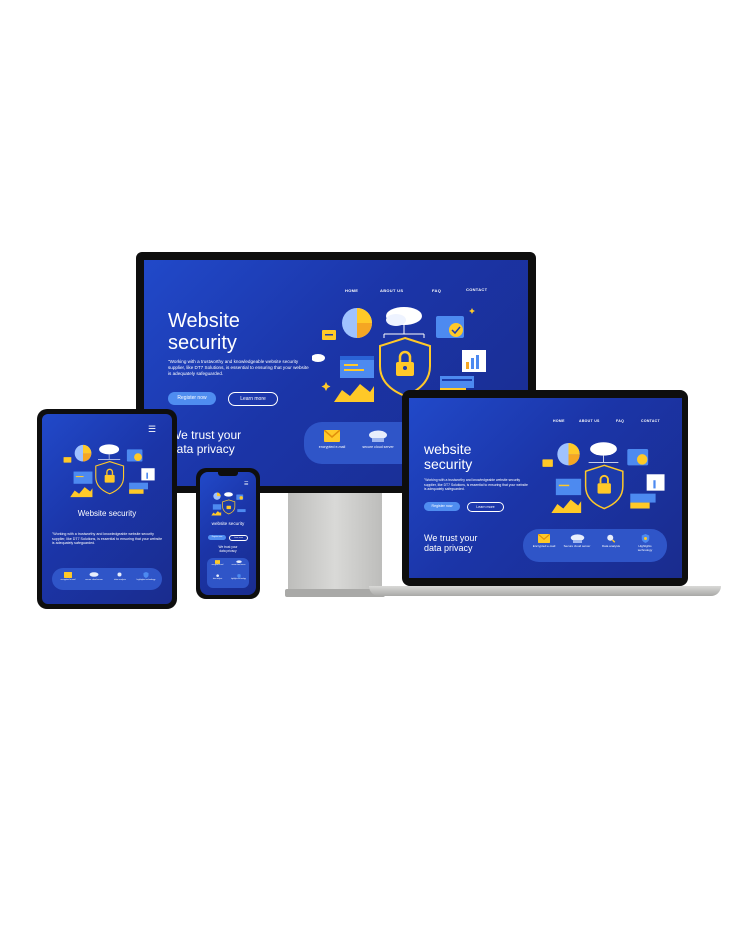  What do you see at coordinates (228, 523) in the screenshot?
I see `phone-title: website security` at bounding box center [228, 523].